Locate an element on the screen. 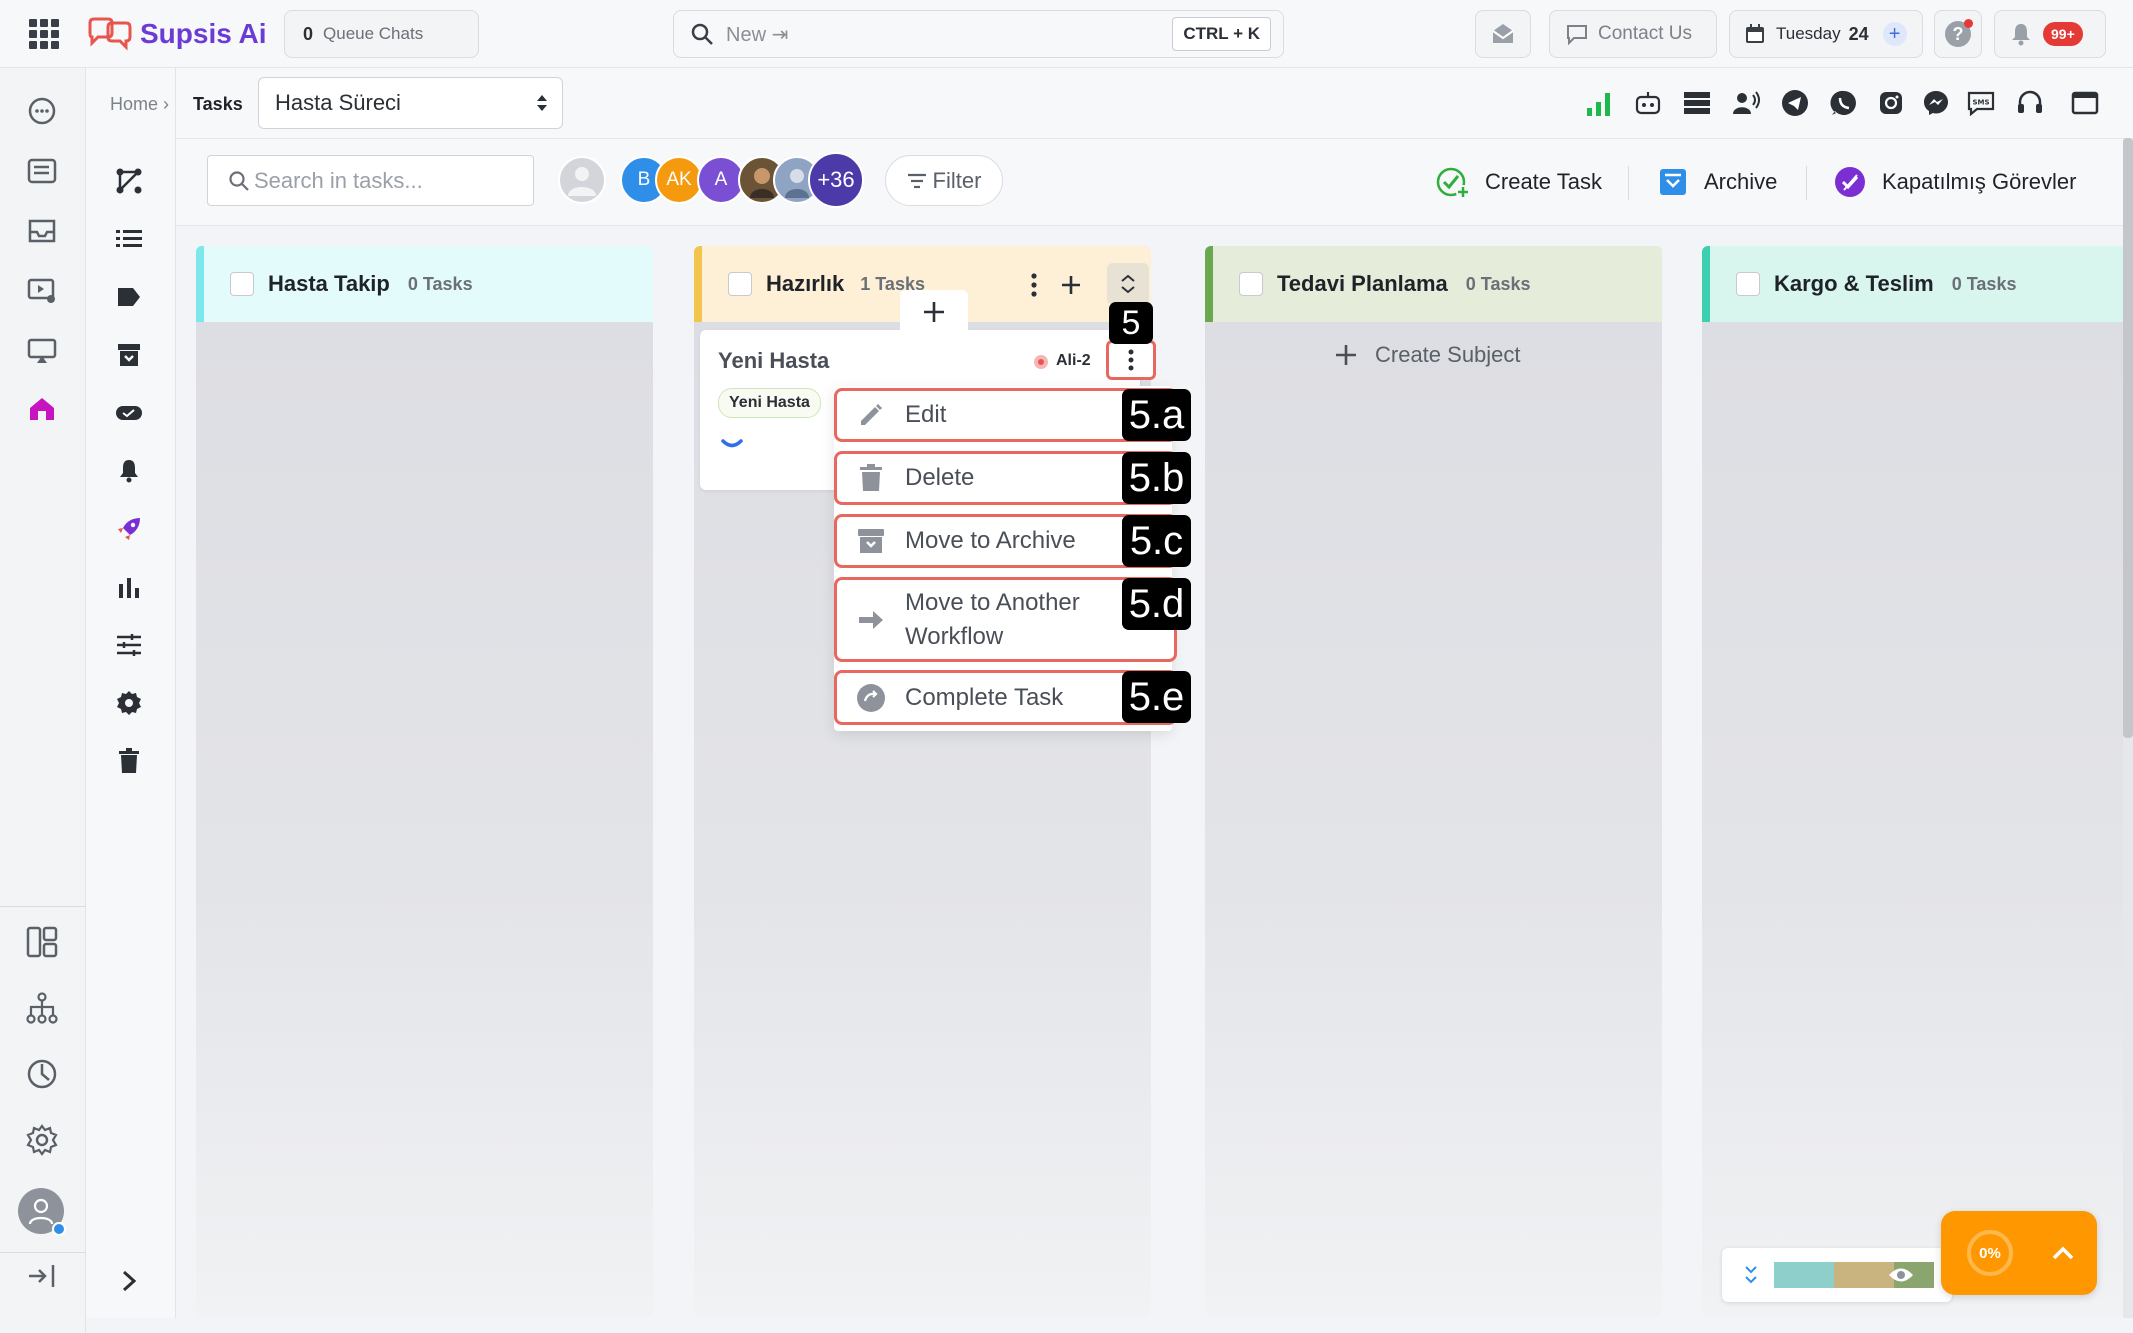 This screenshot has height=1333, width=2133. shortcut-hint: CTRL + K is located at coordinates (1221, 34).